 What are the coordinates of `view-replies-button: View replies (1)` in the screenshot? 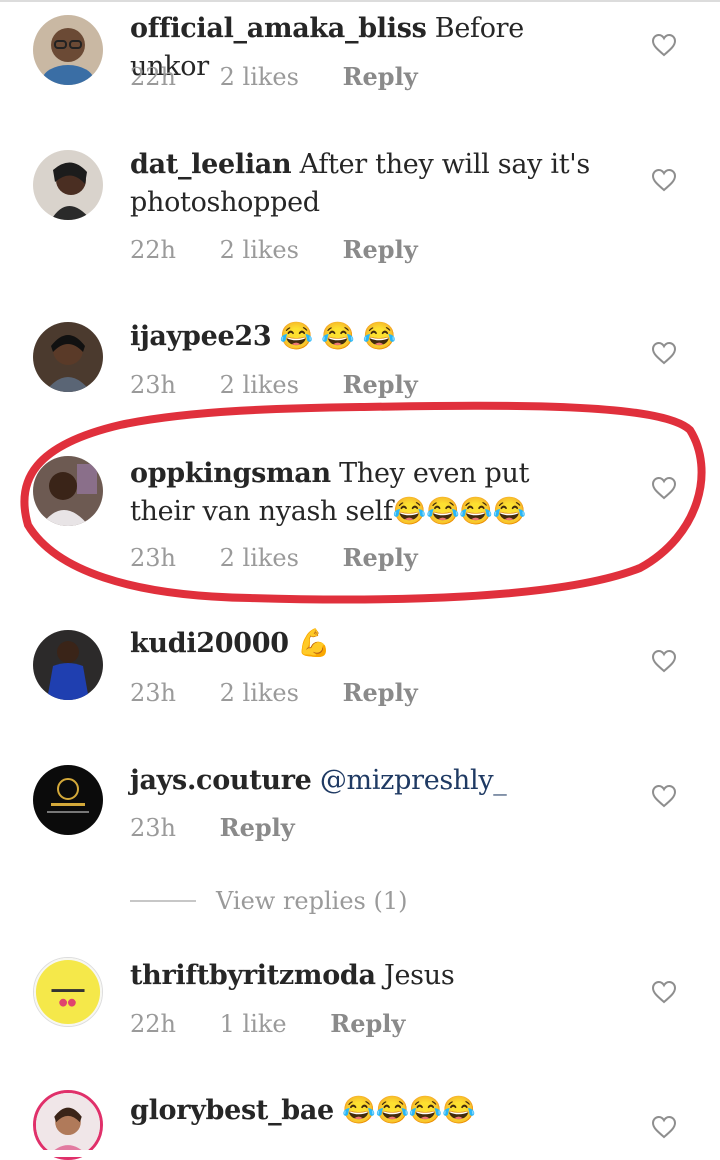 It's located at (269, 901).